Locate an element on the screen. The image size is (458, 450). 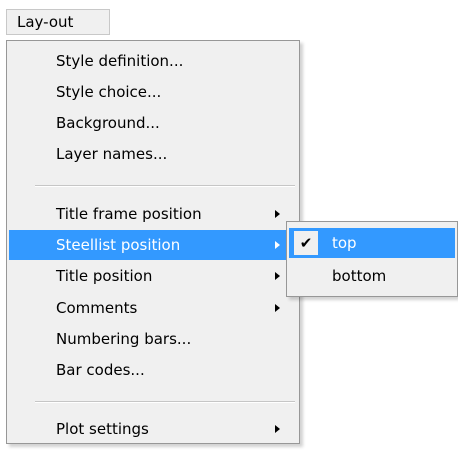
menu-item-label: Plot settings is located at coordinates (102, 429).